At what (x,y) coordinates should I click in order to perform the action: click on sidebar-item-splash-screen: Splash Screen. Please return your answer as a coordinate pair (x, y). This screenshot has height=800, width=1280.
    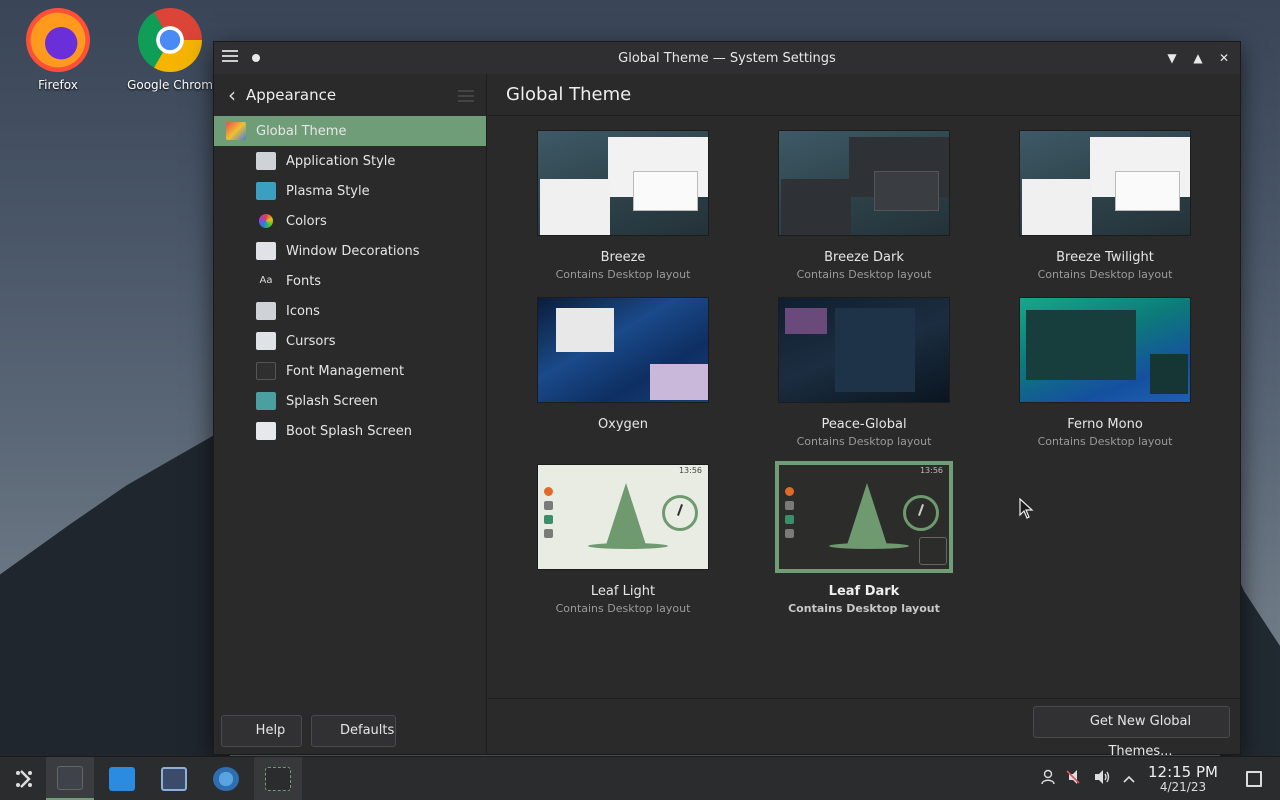
    Looking at the image, I should click on (350, 401).